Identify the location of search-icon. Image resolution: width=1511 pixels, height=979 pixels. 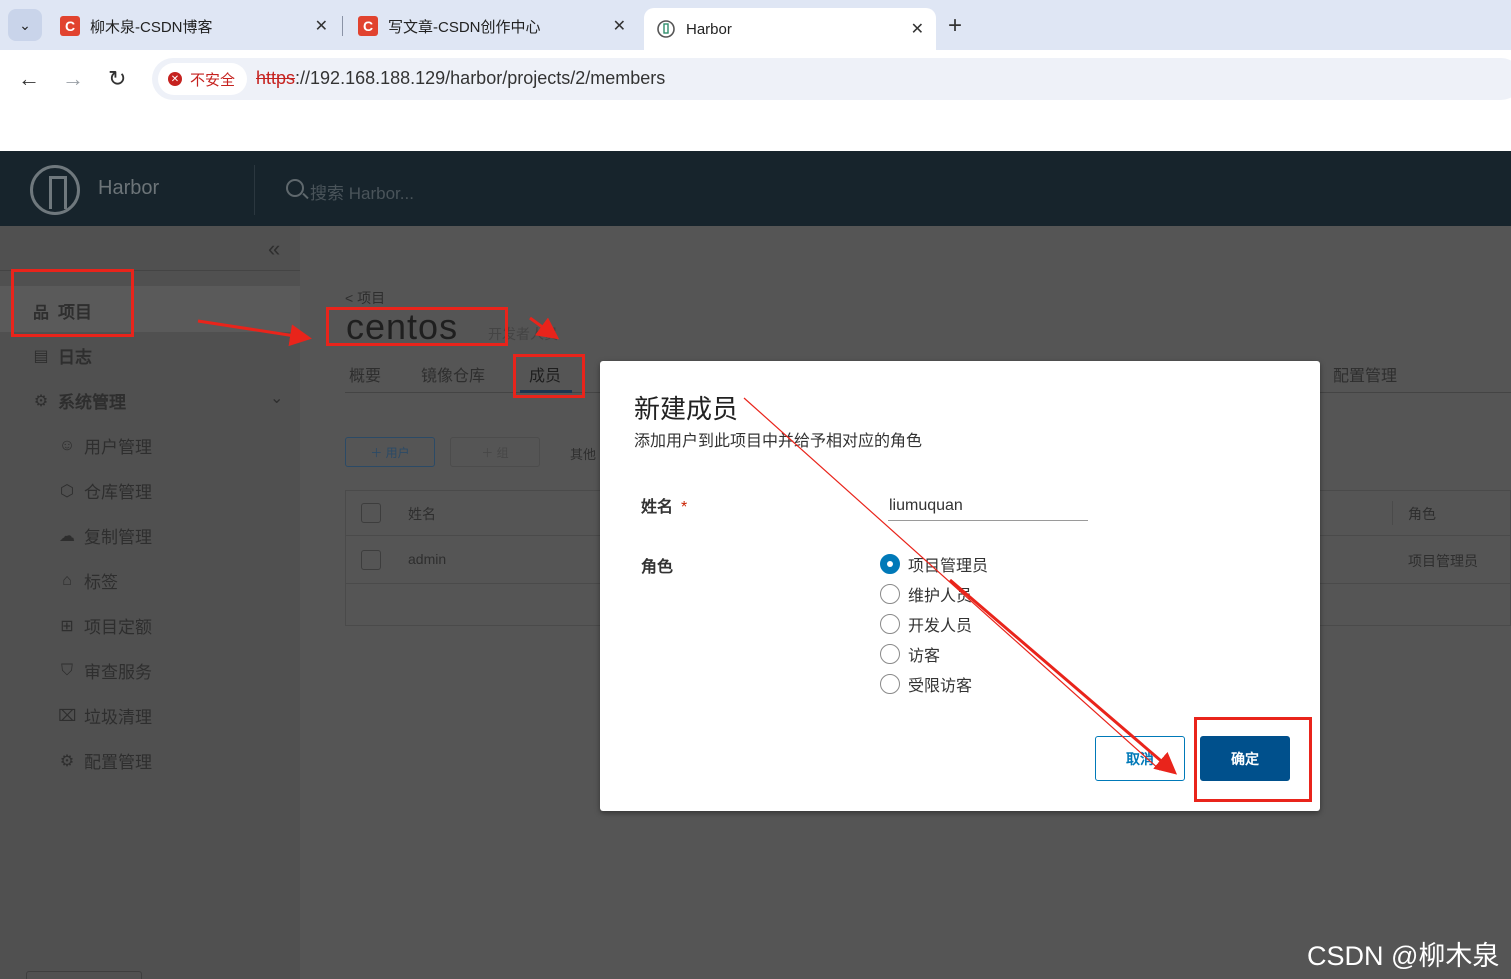
(295, 188).